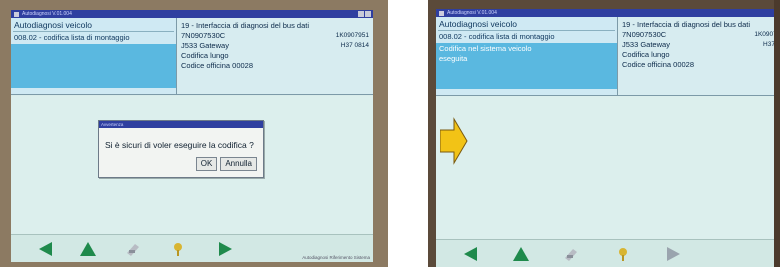 The height and width of the screenshot is (267, 780). Describe the element at coordinates (192, 248) in the screenshot. I see `nav-toolbar: Autodiagnosi Riferimento Sistema` at that location.